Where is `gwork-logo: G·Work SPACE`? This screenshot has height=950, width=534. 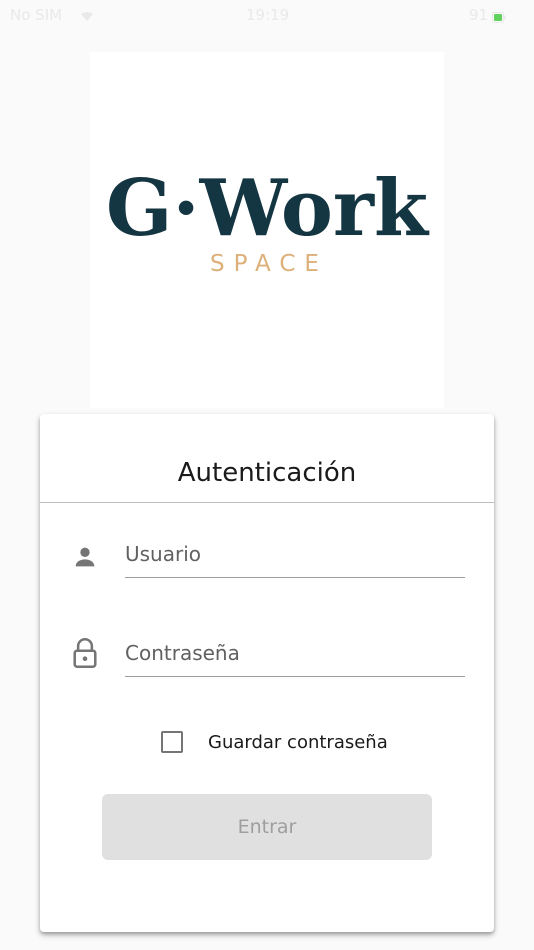
gwork-logo: G·Work SPACE is located at coordinates (268, 220).